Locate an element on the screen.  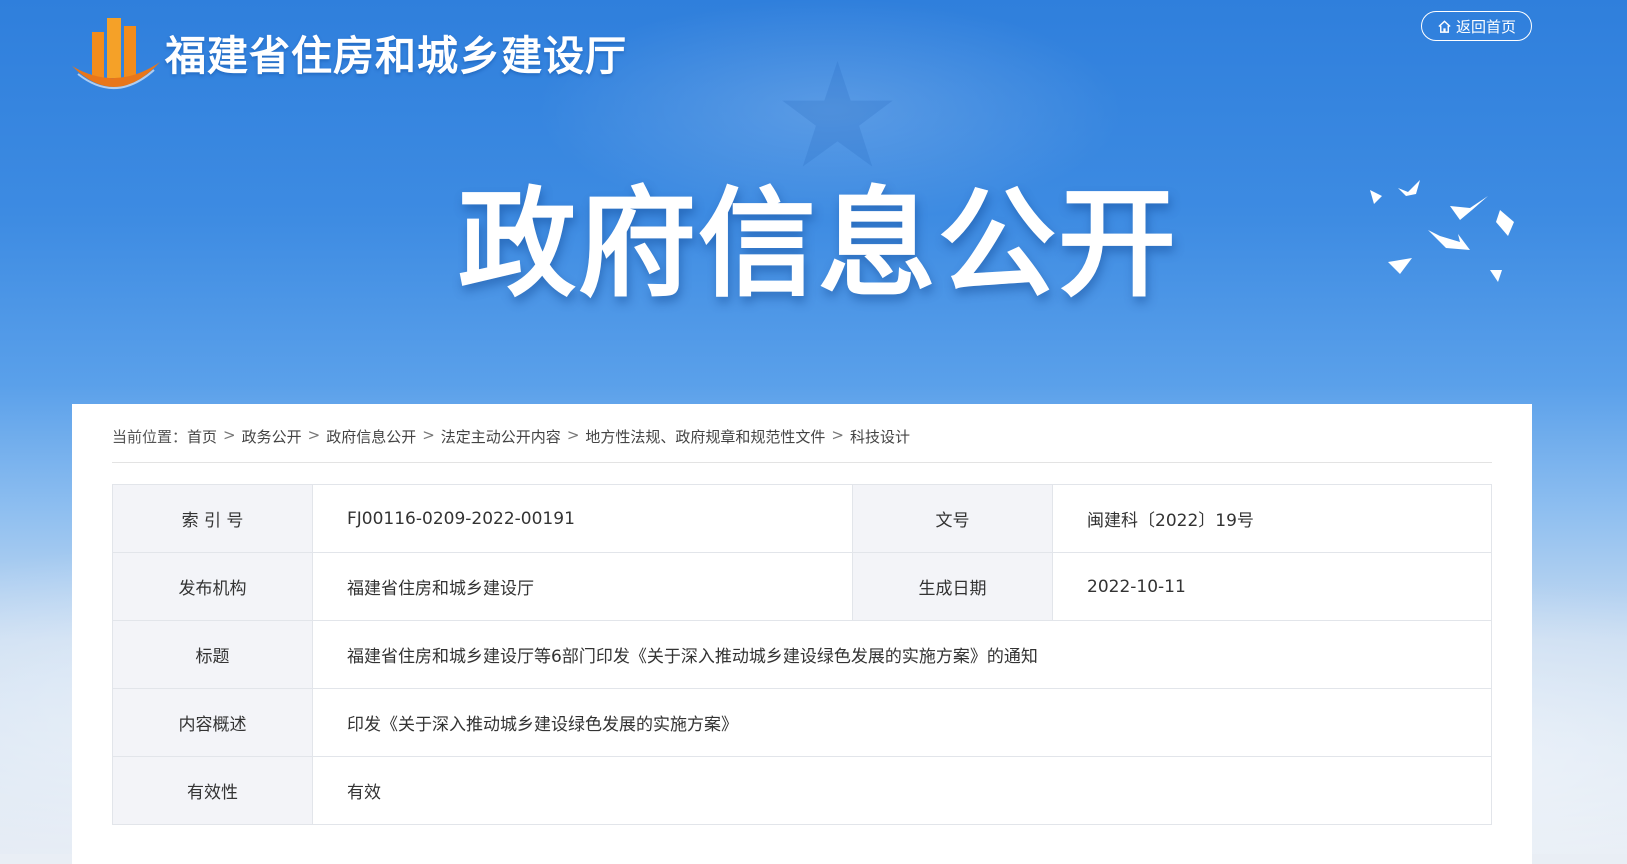
back-home-label: 返回首页 is located at coordinates (1485, 26).